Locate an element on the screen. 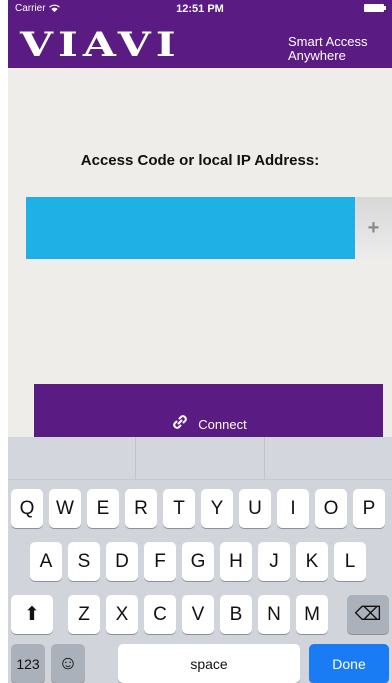  status-time: 12:51 PM is located at coordinates (200, 9).